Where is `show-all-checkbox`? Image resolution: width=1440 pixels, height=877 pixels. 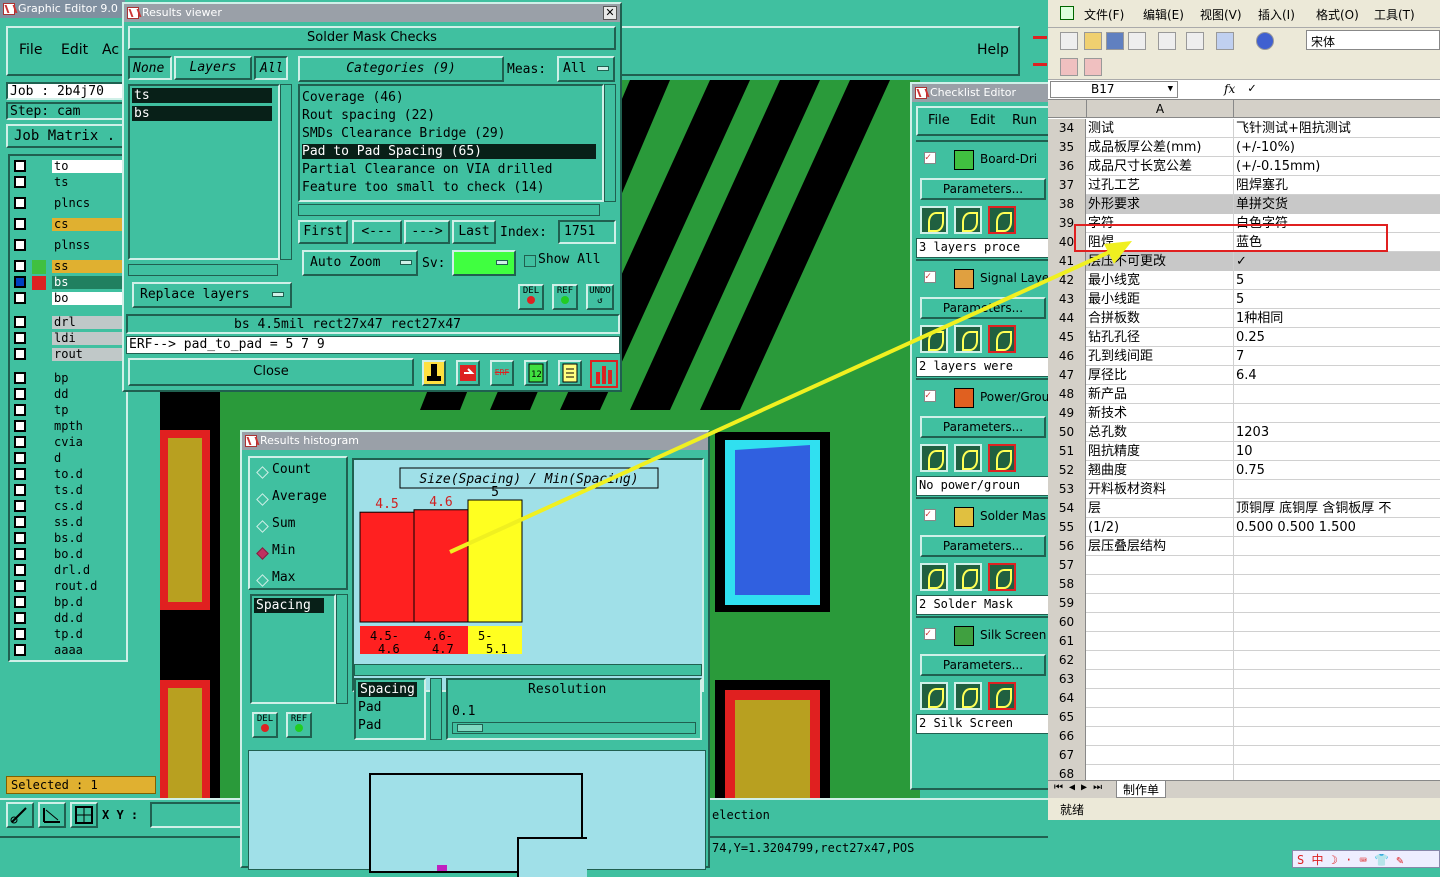 show-all-checkbox is located at coordinates (530, 261).